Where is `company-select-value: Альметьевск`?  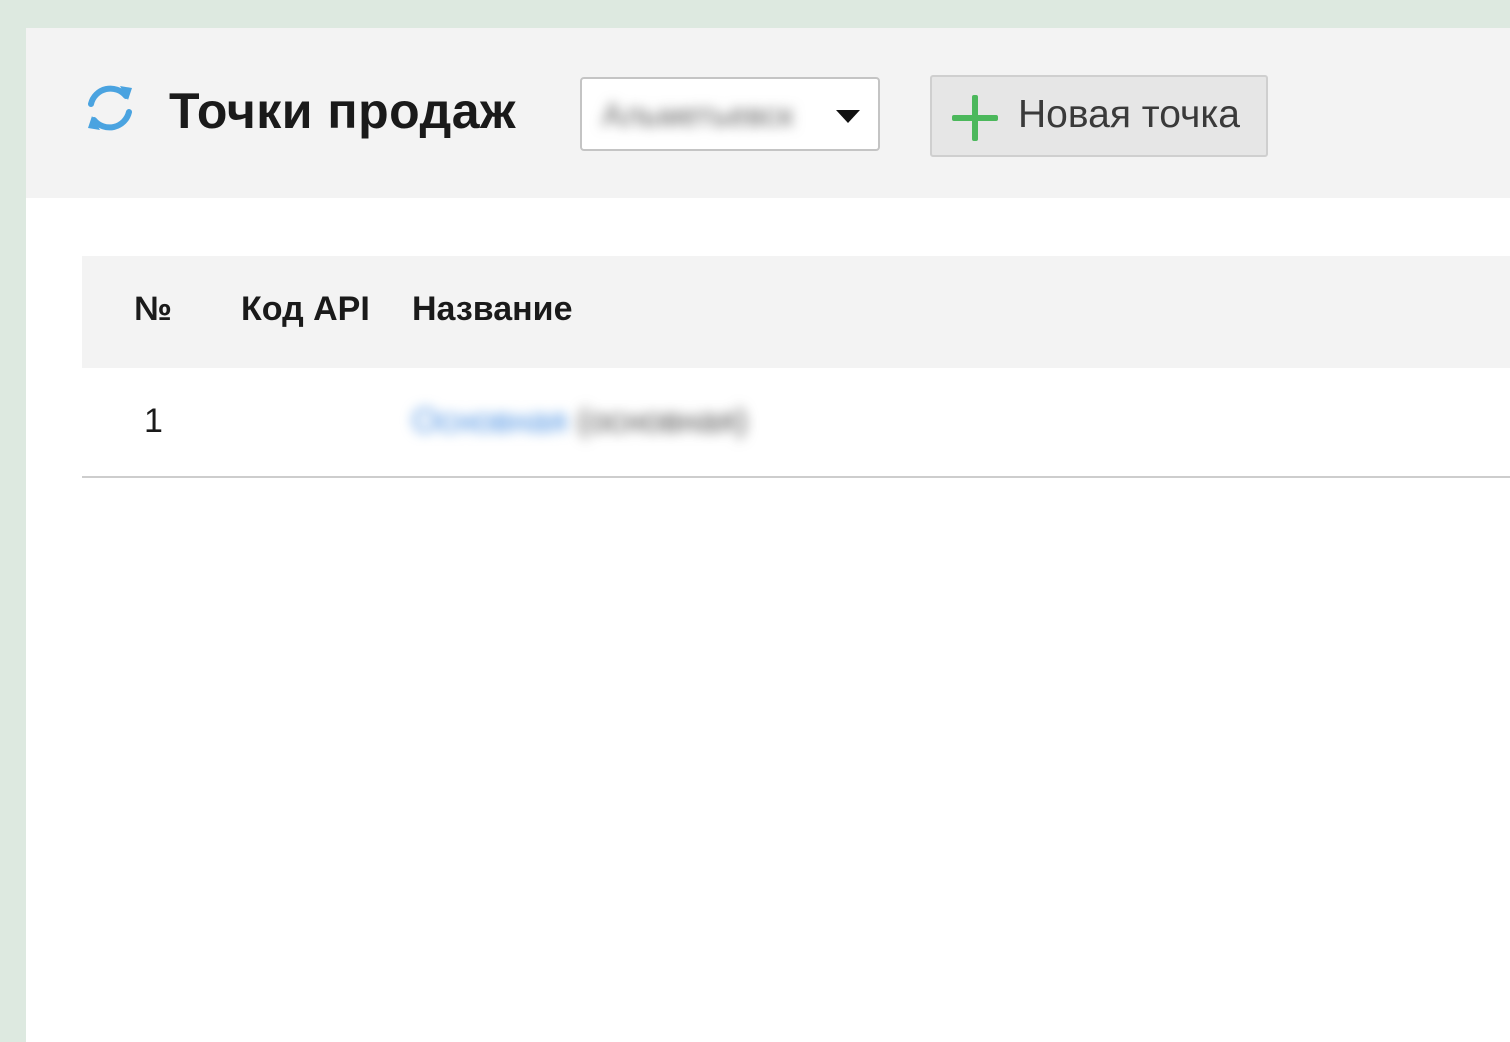 company-select-value: Альметьевск is located at coordinates (698, 115).